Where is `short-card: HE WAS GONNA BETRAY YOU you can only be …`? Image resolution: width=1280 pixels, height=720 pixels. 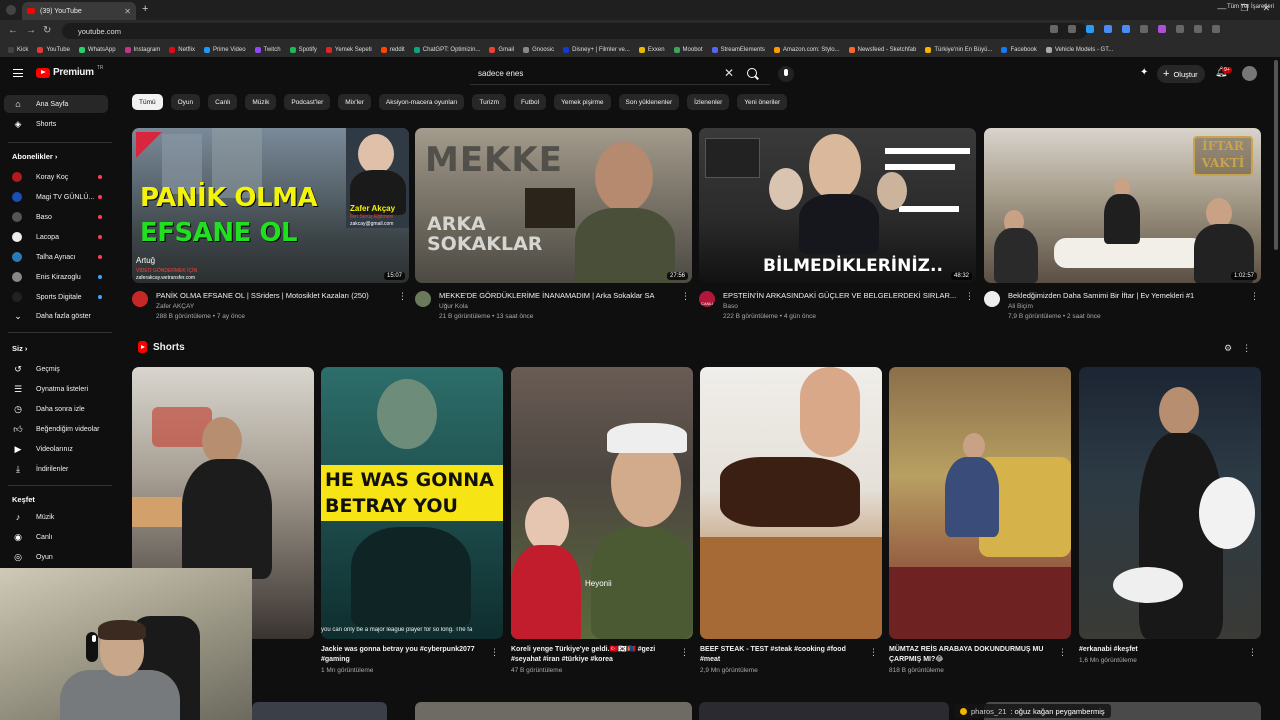
short-card: HE WAS GONNA BETRAY YOU you can only be … is located at coordinates (412, 520).